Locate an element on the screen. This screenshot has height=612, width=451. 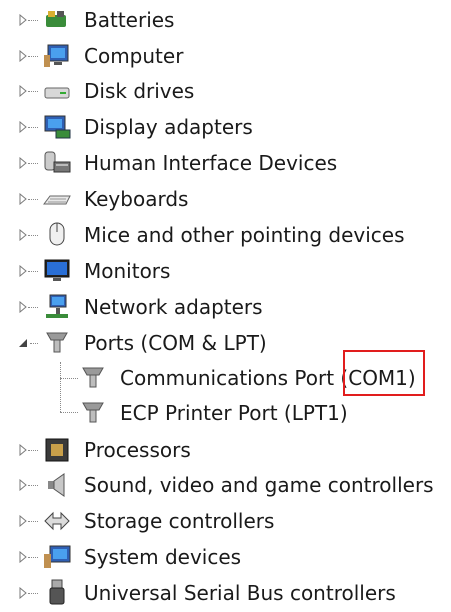
tree-item-label: Monitors is located at coordinates (127, 271).